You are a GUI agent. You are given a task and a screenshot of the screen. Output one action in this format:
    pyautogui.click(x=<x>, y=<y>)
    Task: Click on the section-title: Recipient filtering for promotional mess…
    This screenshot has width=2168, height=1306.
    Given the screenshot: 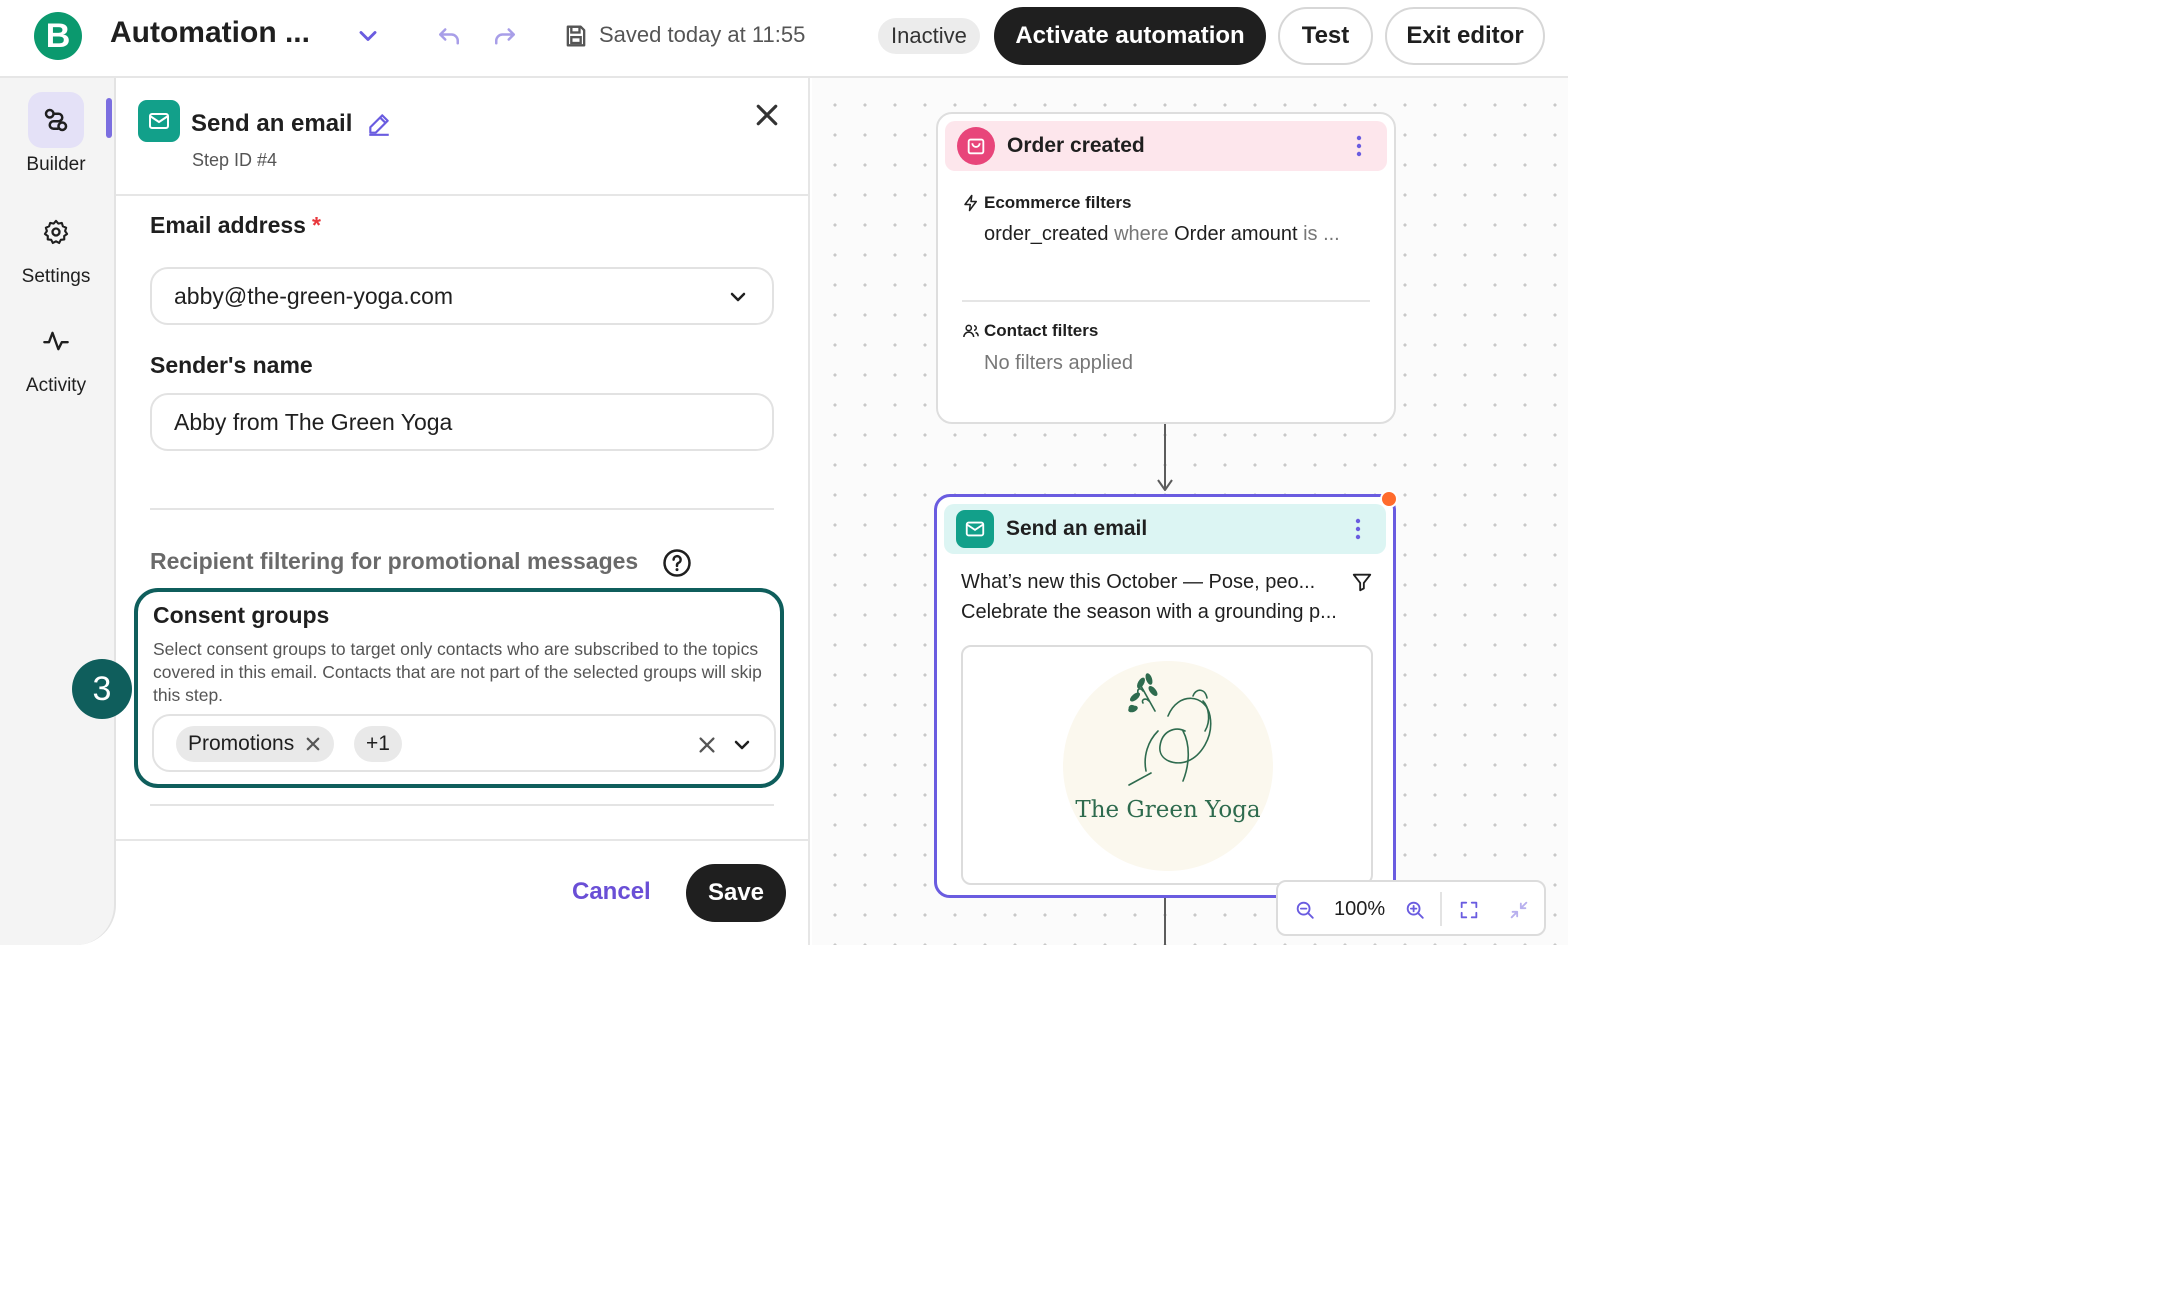 What is the action you would take?
    pyautogui.click(x=394, y=561)
    